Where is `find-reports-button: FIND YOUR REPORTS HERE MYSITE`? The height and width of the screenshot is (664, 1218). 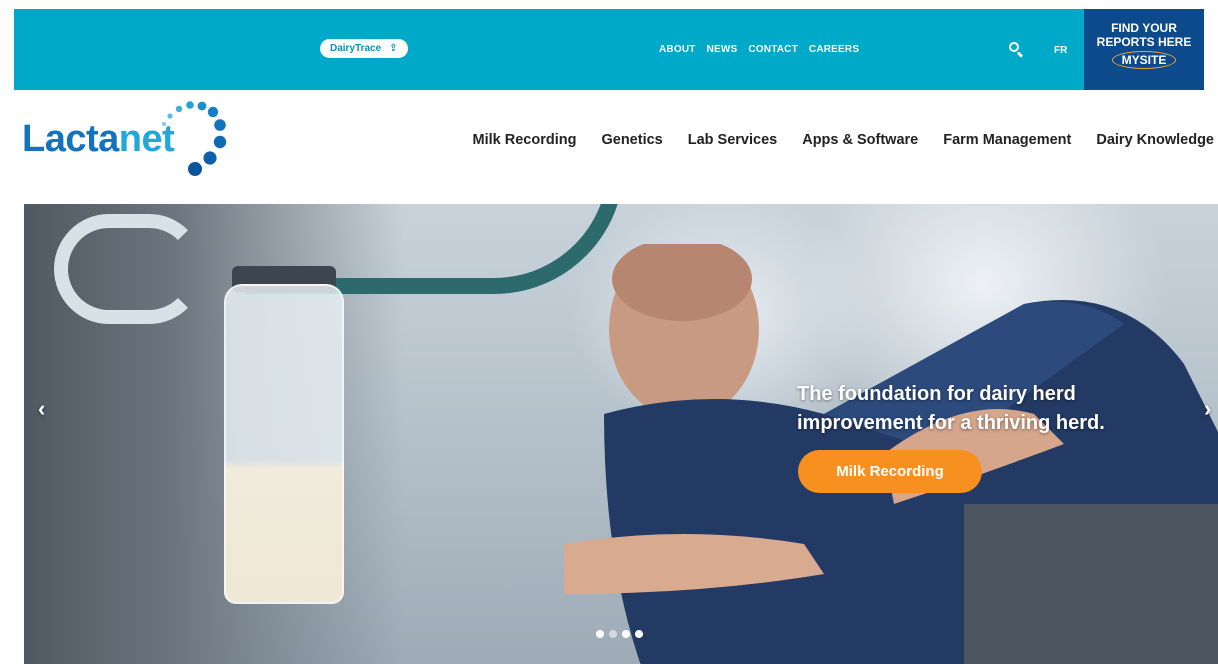
find-reports-button: FIND YOUR REPORTS HERE MYSITE is located at coordinates (1144, 49).